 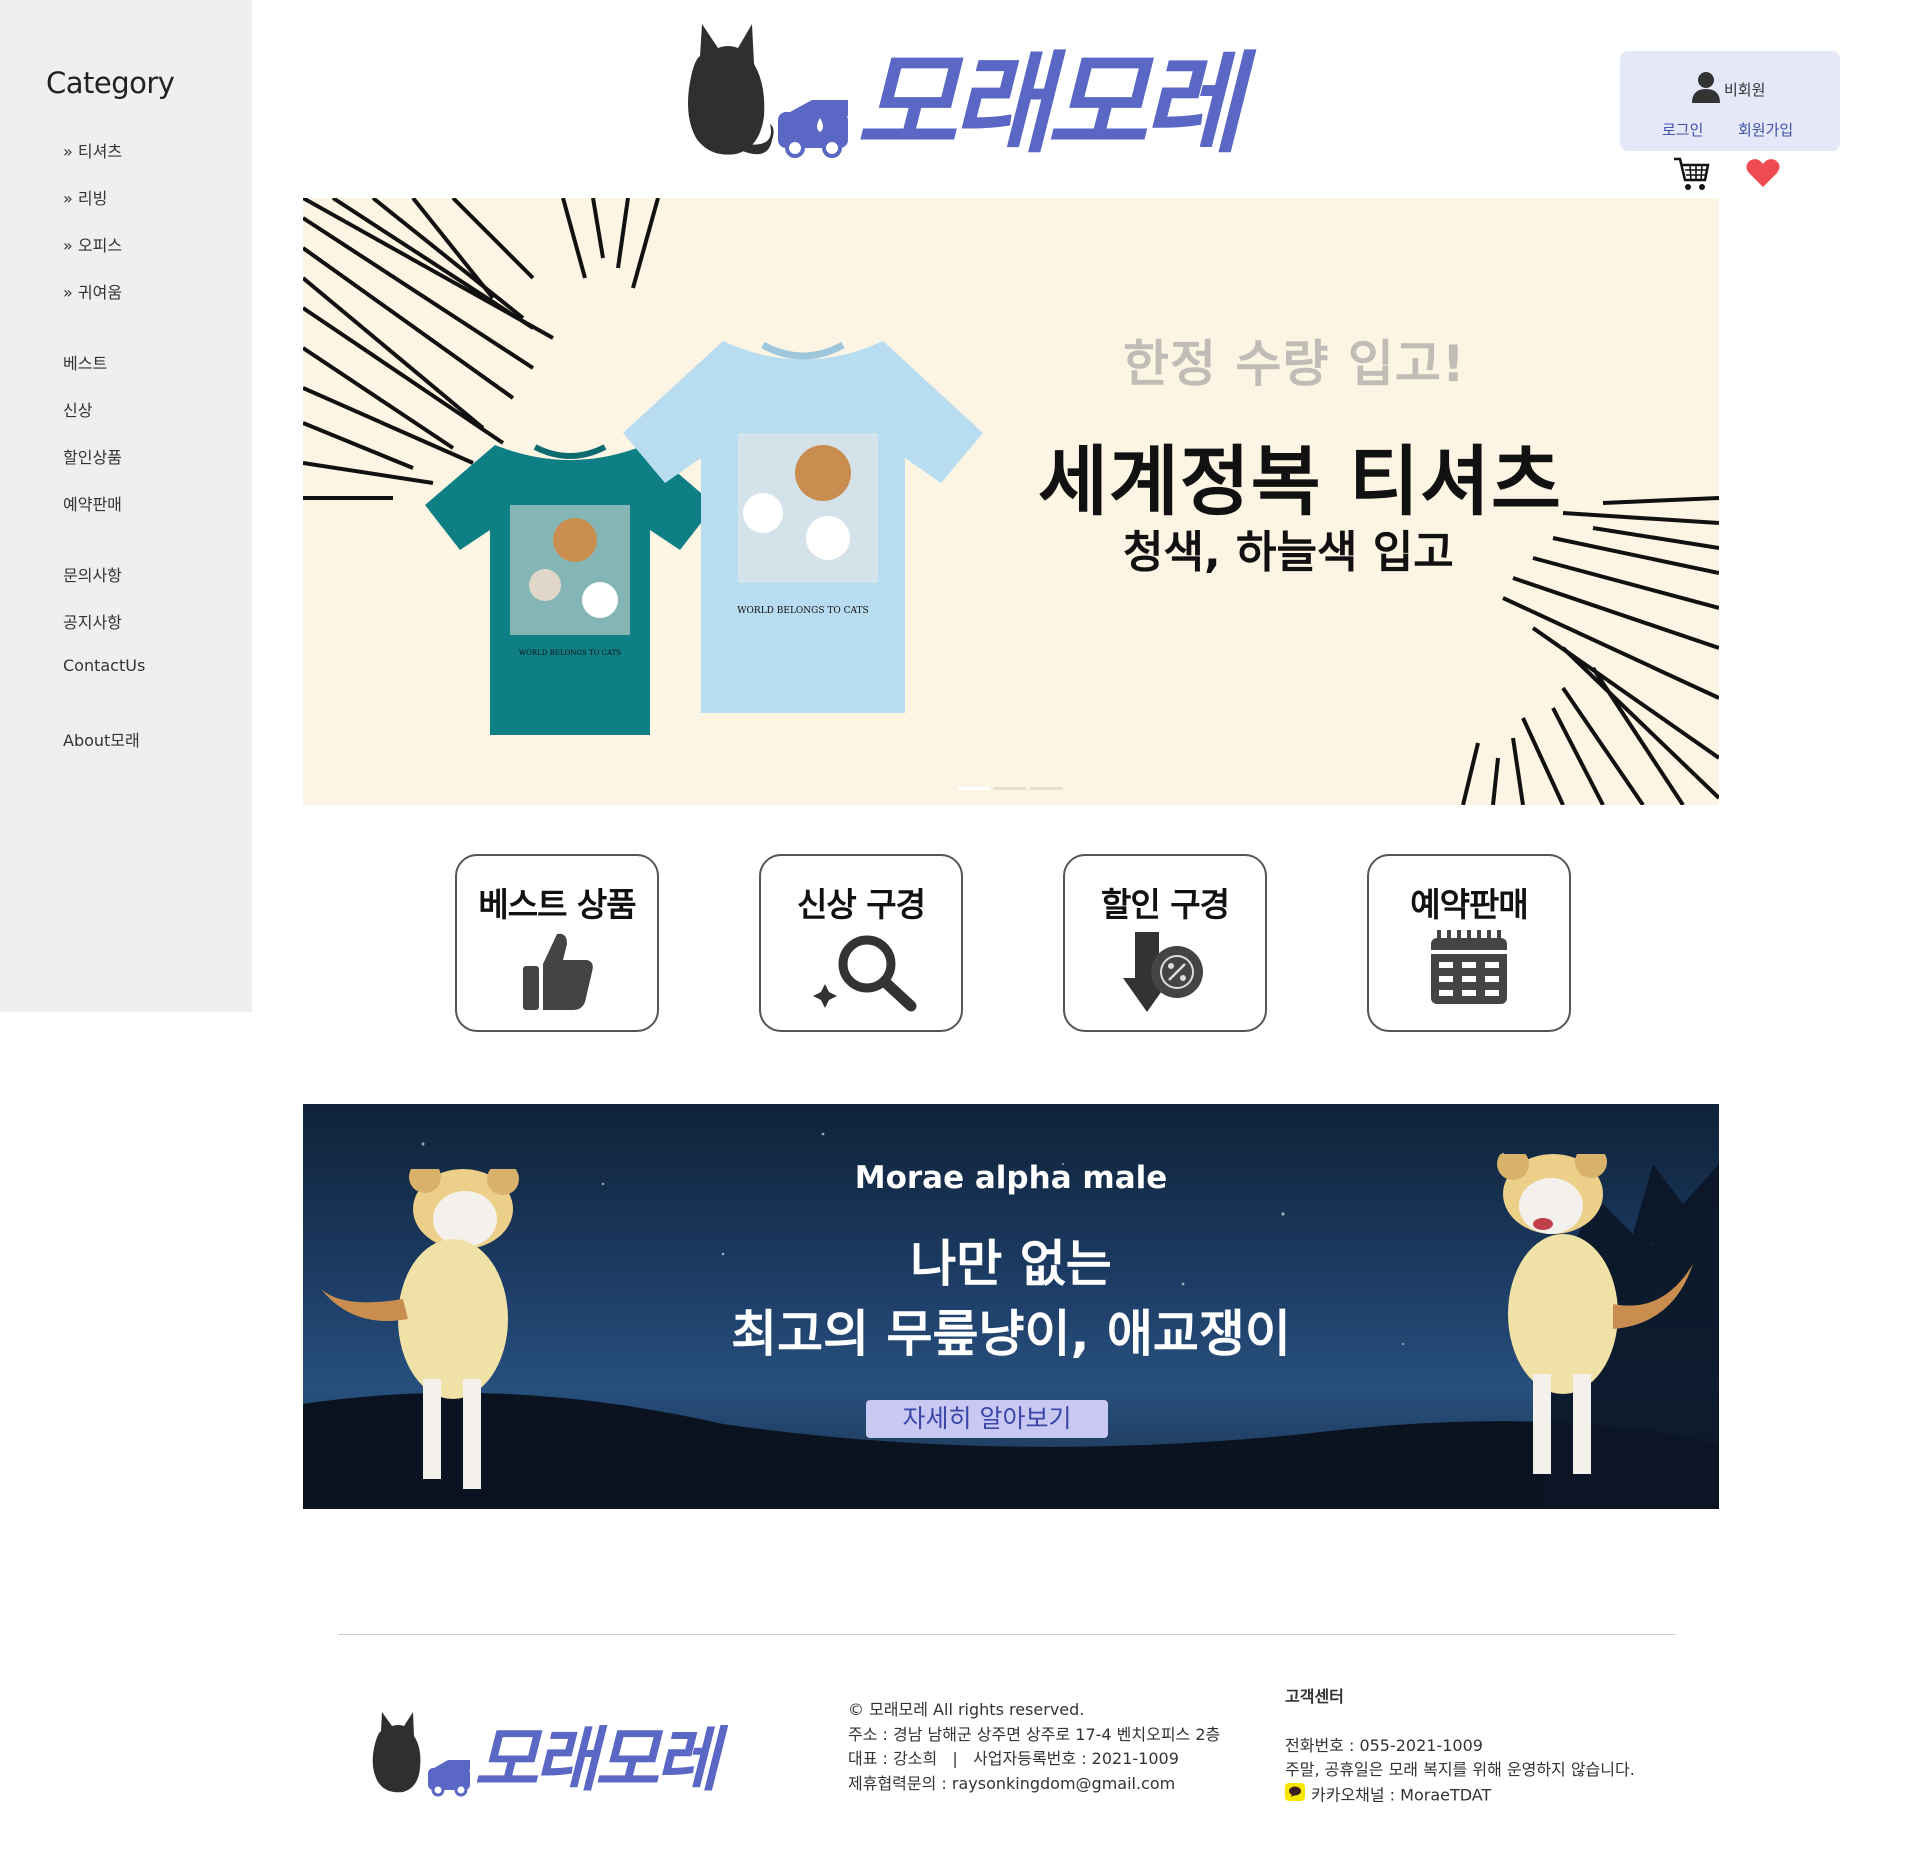 I want to click on sidebar-item-office: » 오피스, so click(x=92, y=244).